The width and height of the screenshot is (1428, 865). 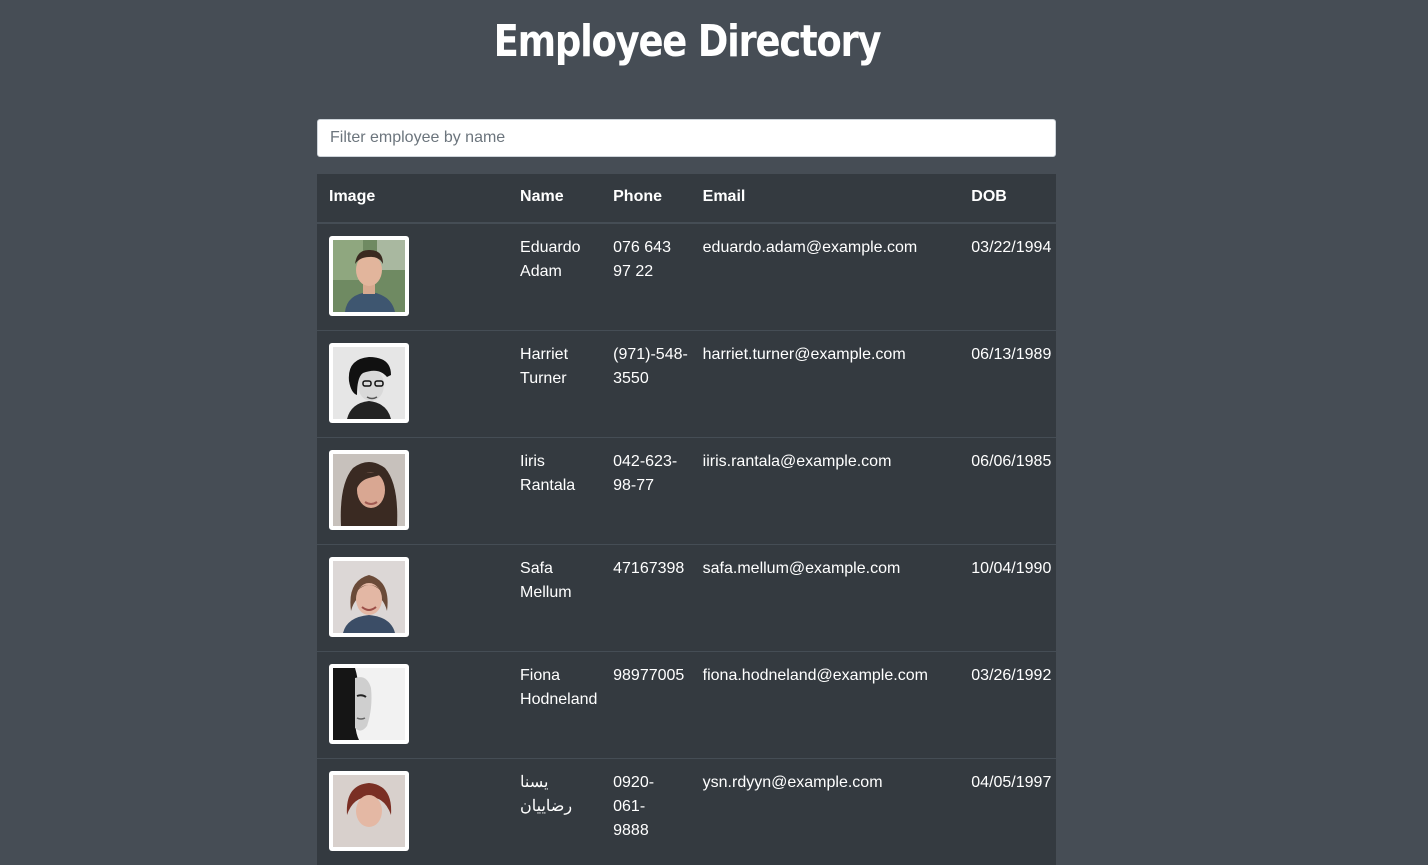 I want to click on employee-dob: 06/13/1989, so click(x=1007, y=384).